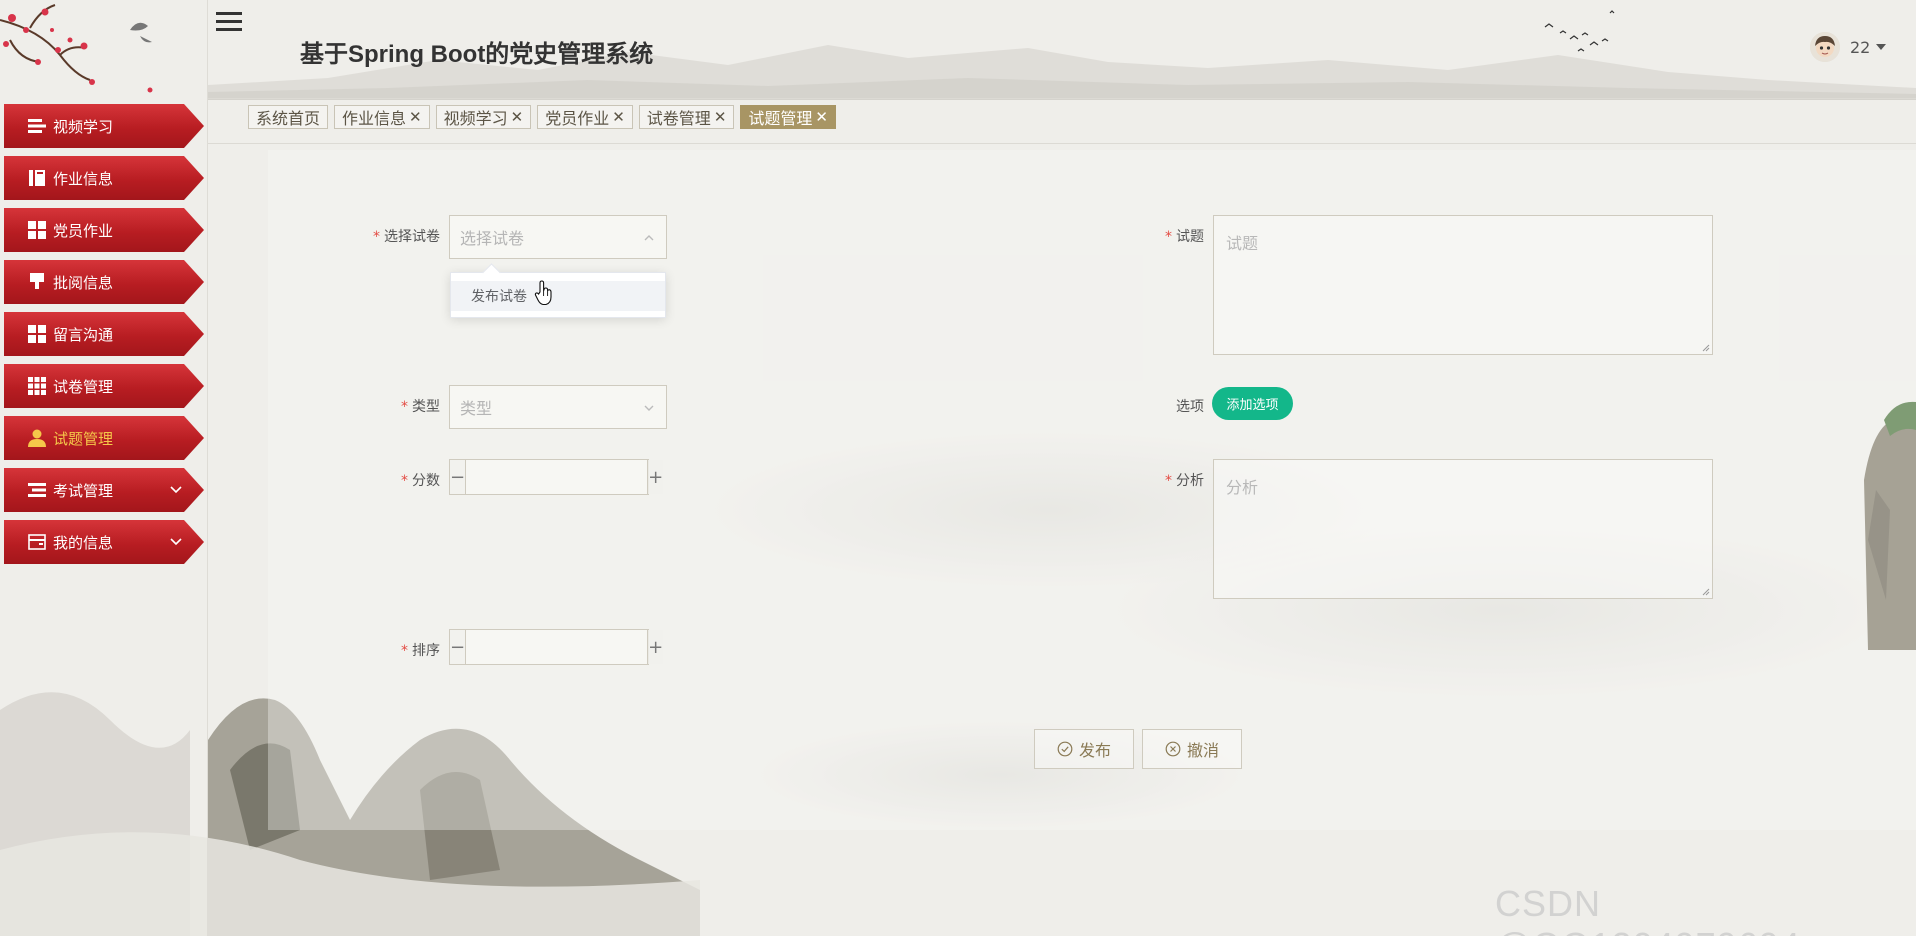 This screenshot has width=1916, height=936. What do you see at coordinates (37, 178) in the screenshot?
I see `book-icon` at bounding box center [37, 178].